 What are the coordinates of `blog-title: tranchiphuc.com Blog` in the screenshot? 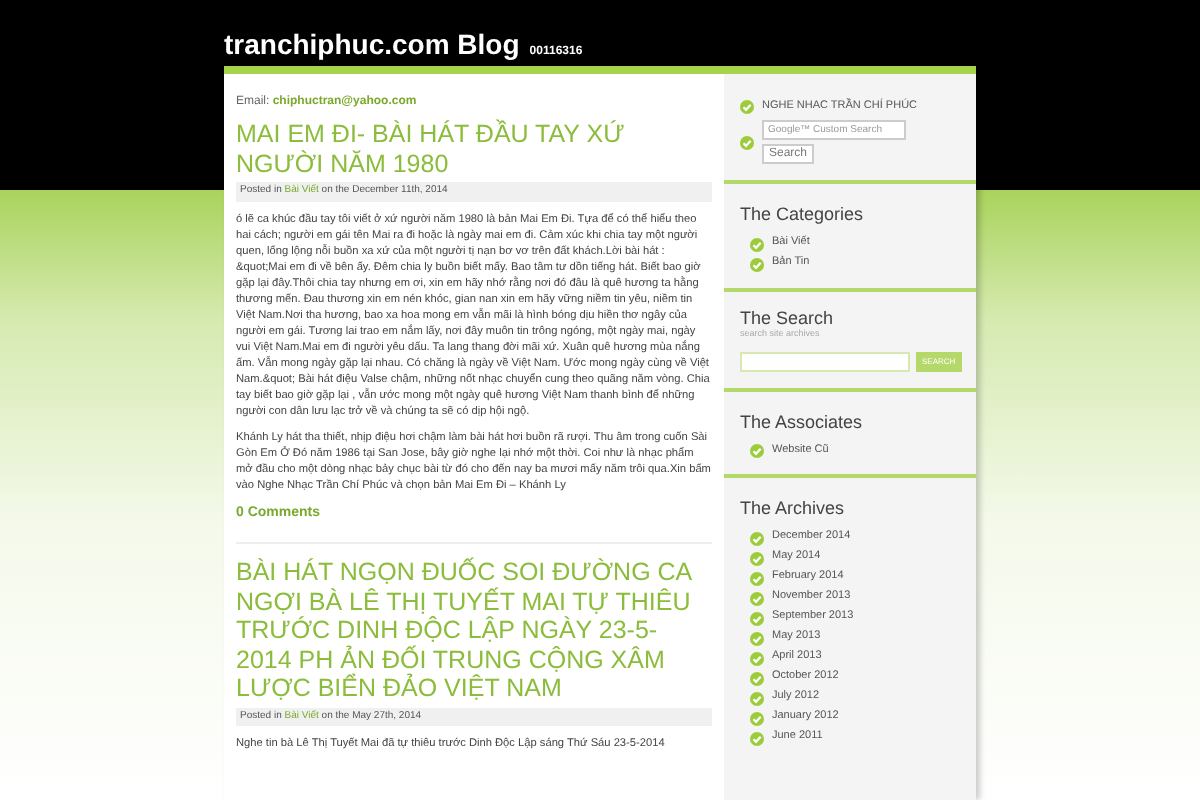 It's located at (372, 44).